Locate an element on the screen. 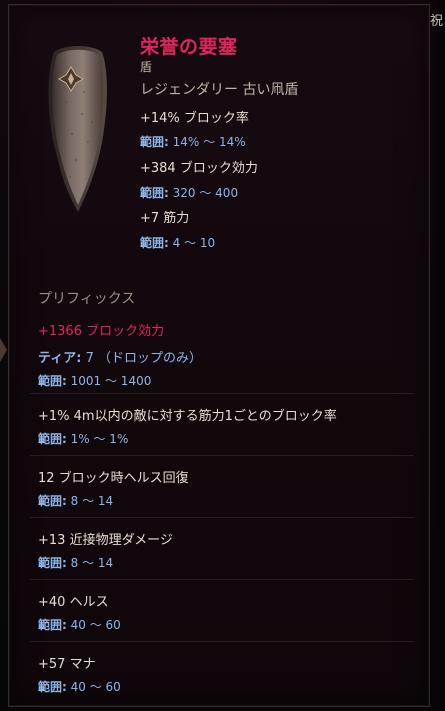  range-value: 4 〜 10 is located at coordinates (194, 243).